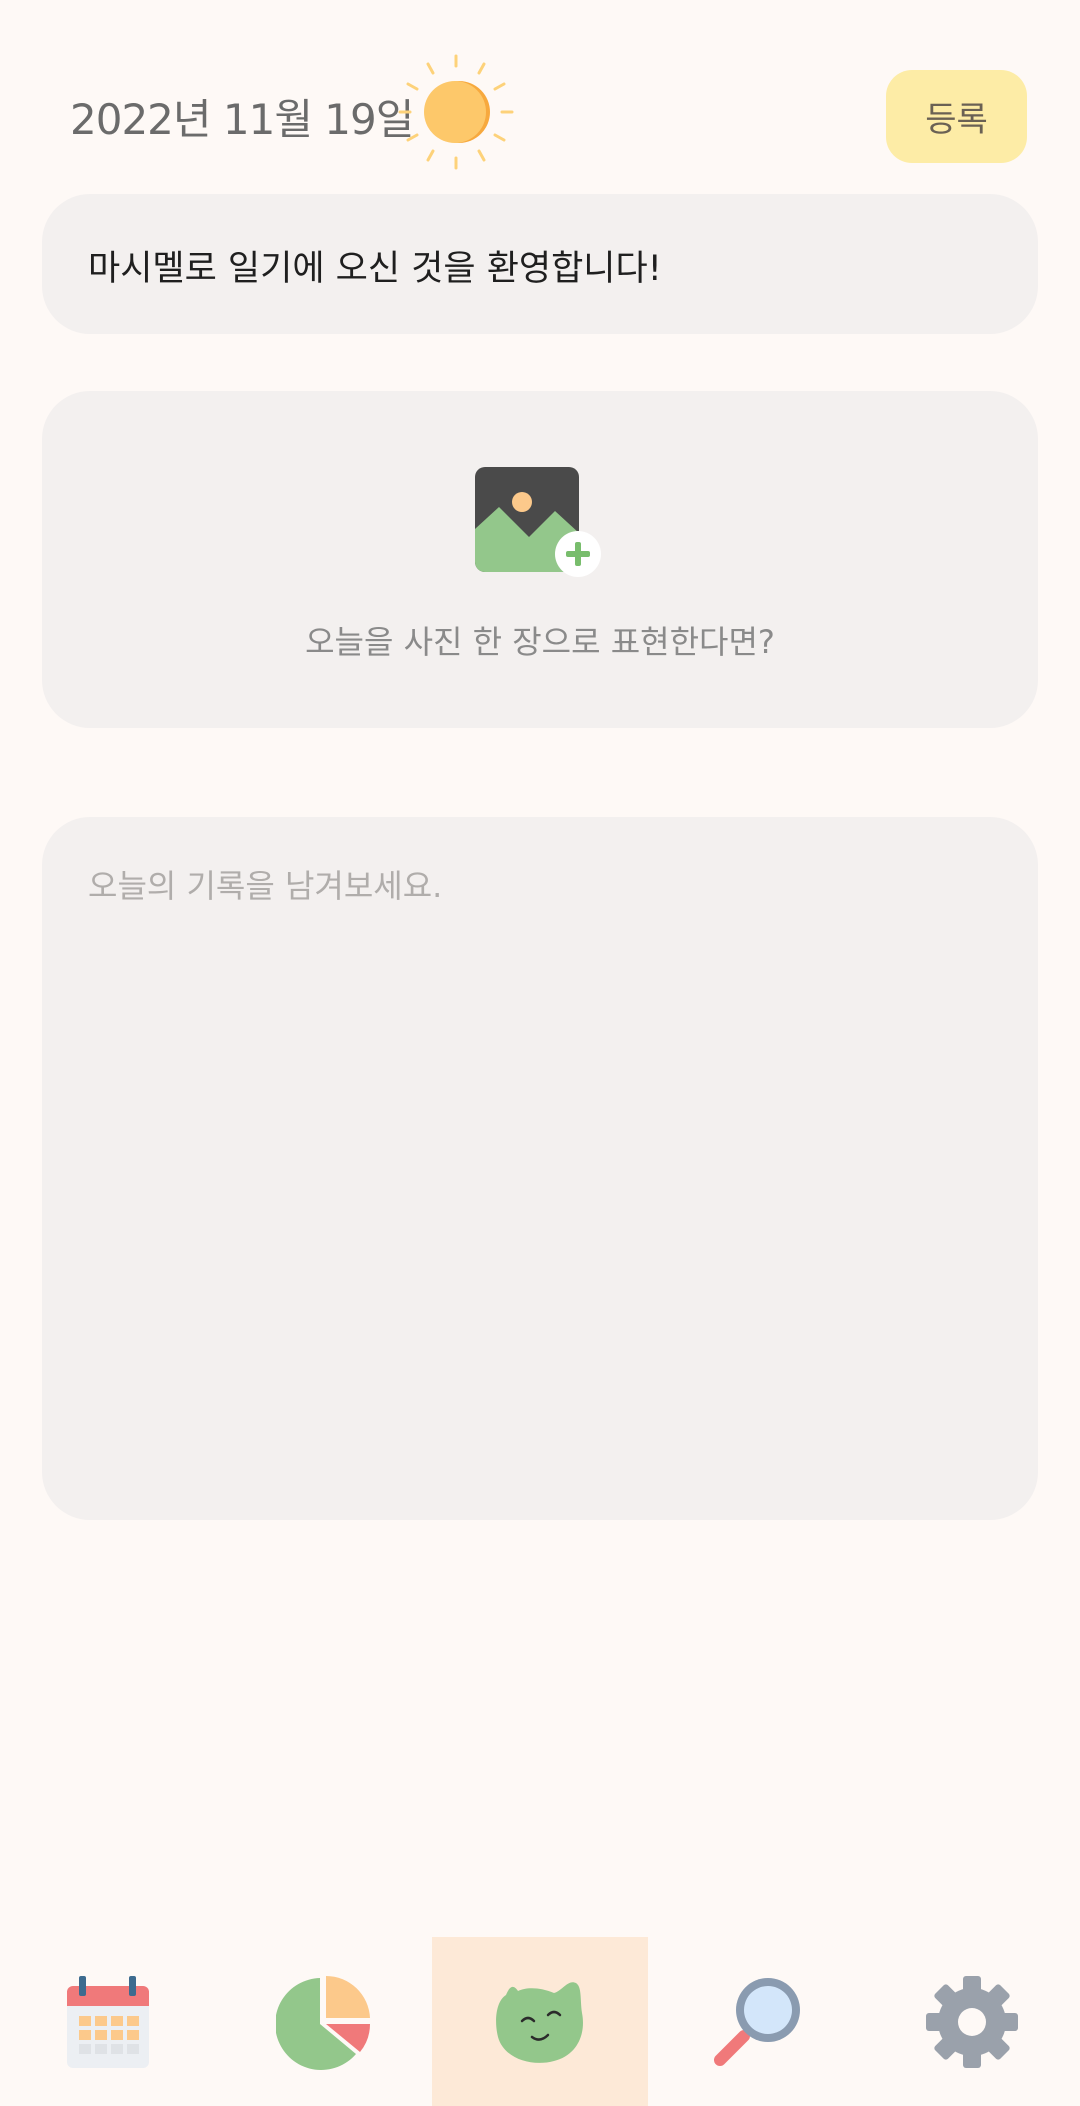 The image size is (1080, 2106). I want to click on pie-chart-icon, so click(324, 2022).